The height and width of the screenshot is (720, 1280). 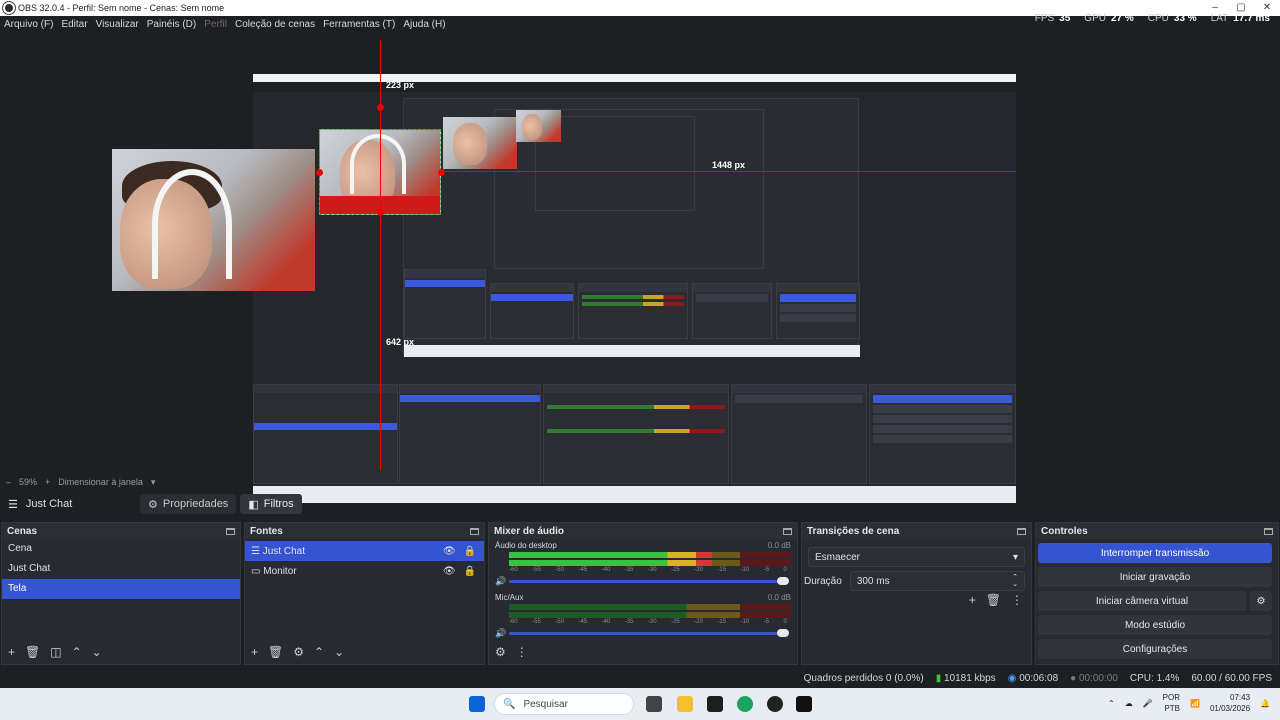 What do you see at coordinates (121, 569) in the screenshot?
I see `scene-item-just-chat: Just Chat` at bounding box center [121, 569].